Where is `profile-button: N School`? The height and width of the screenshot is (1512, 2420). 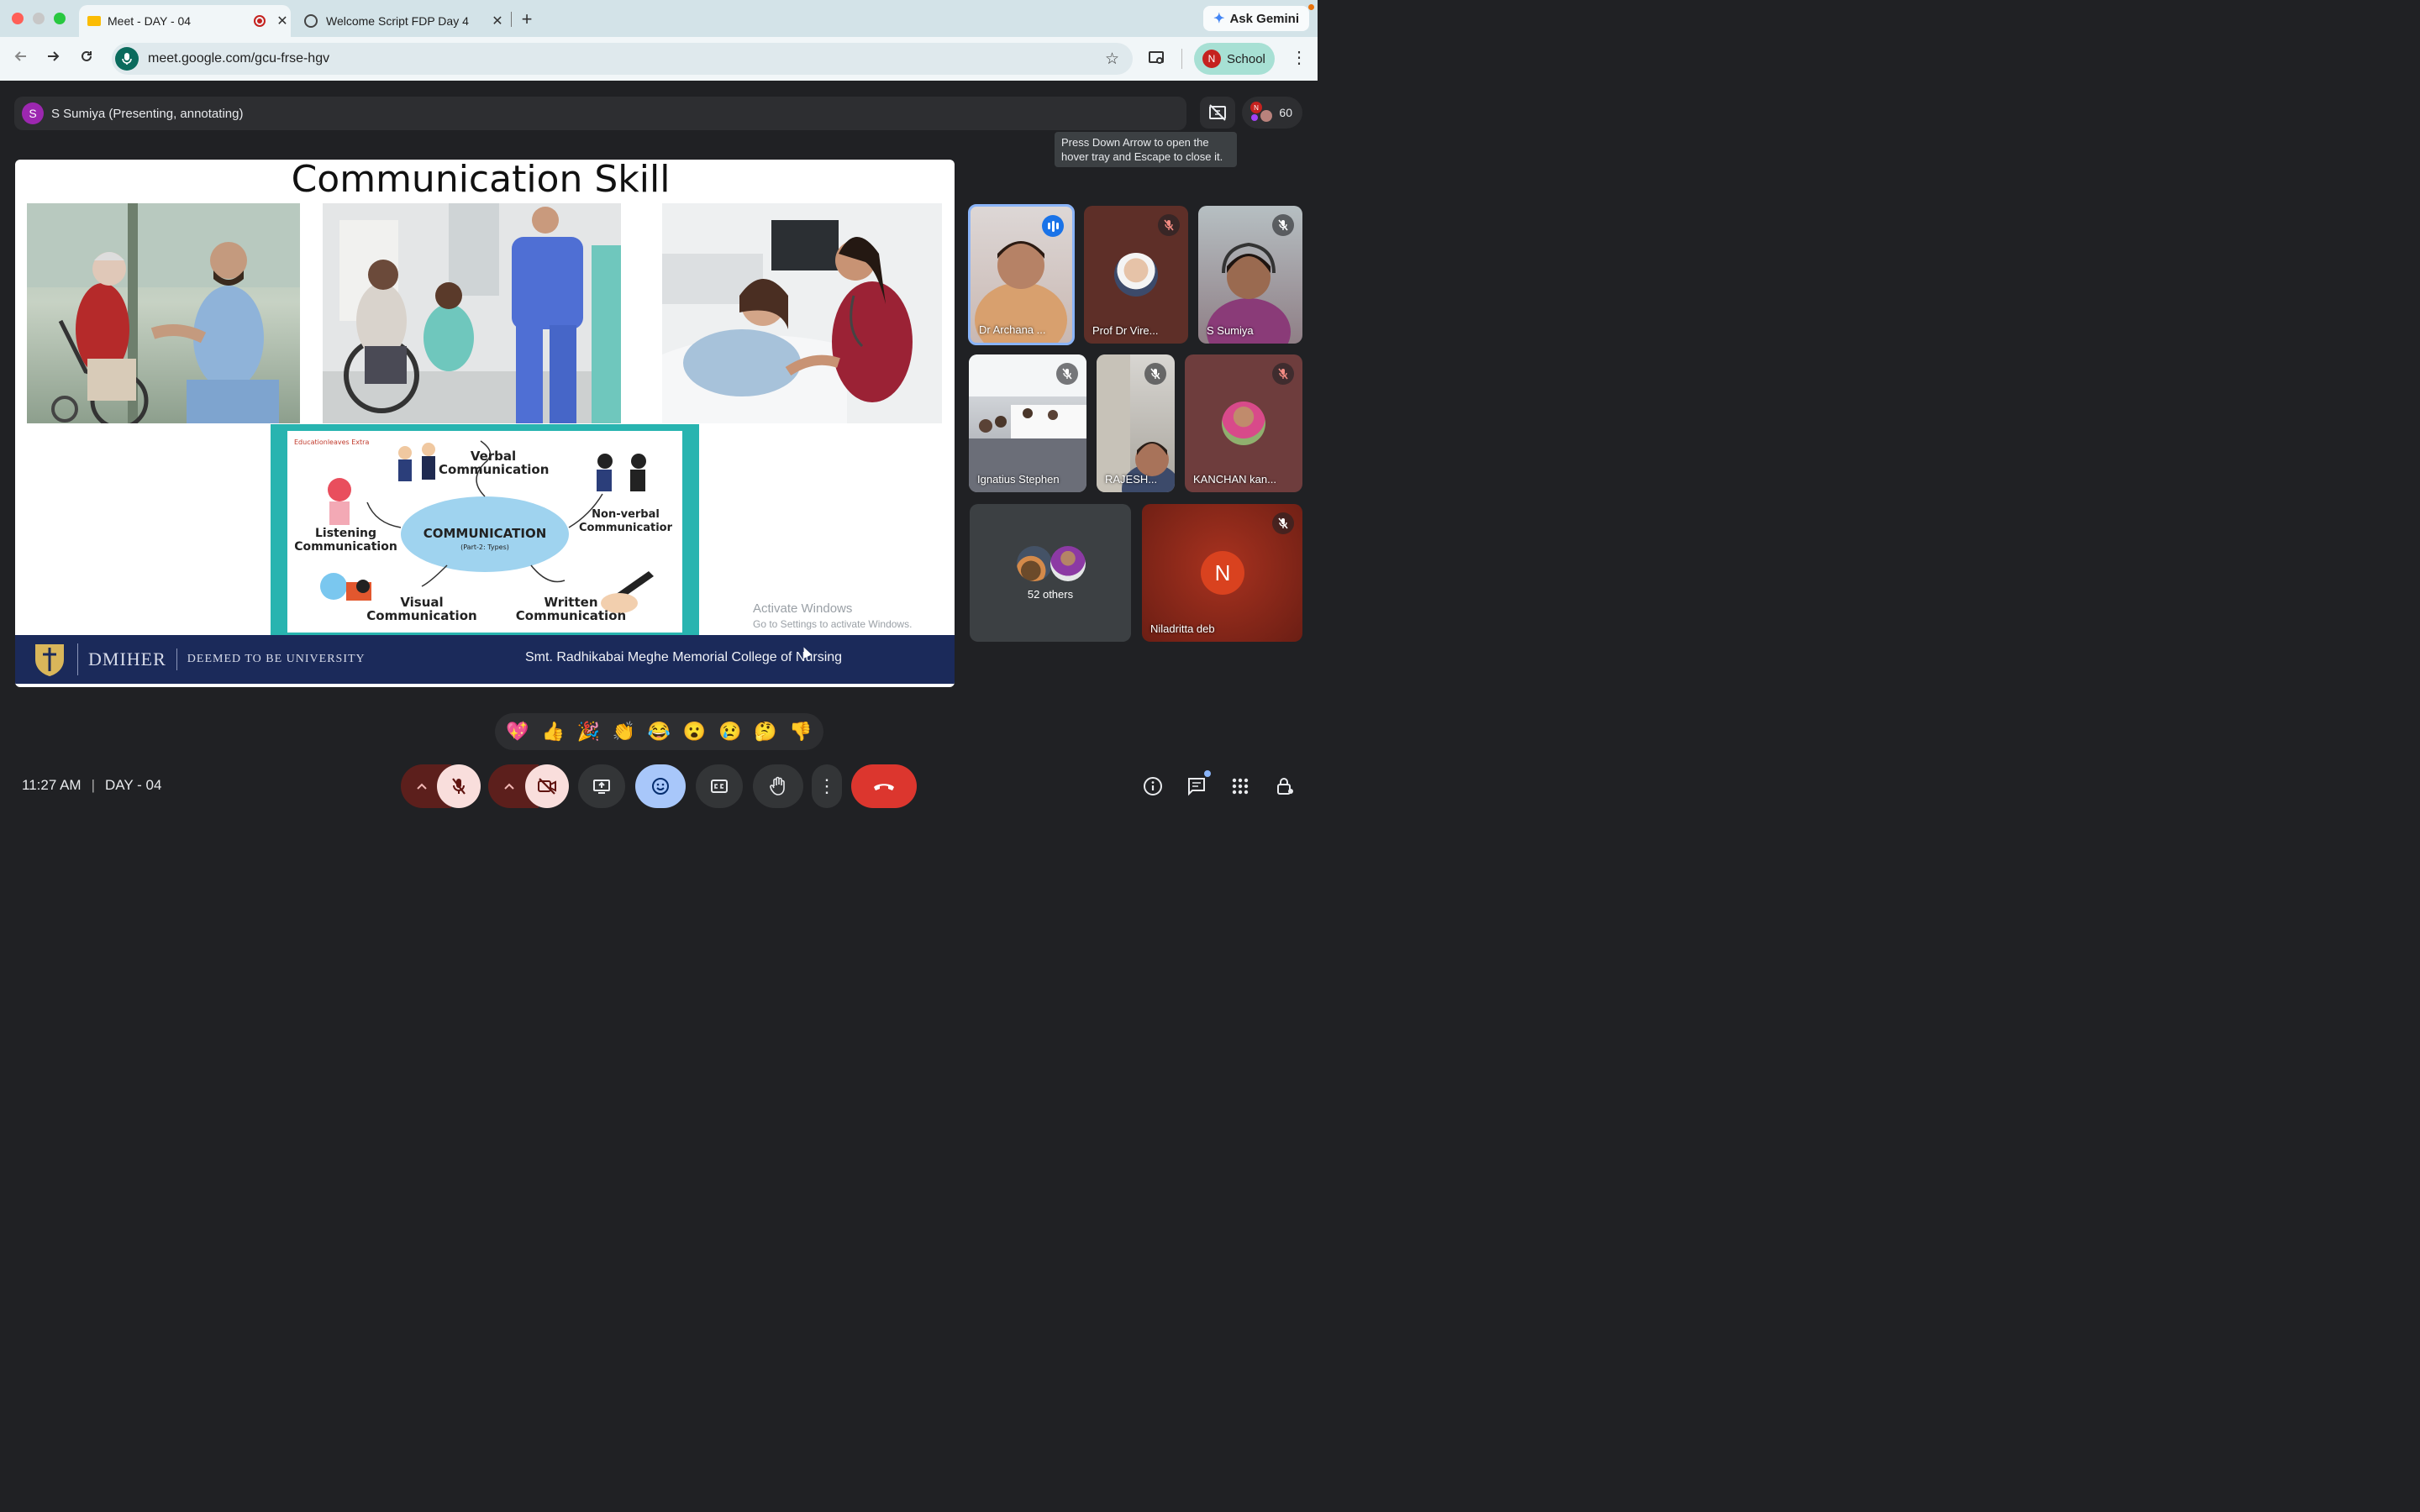 profile-button: N School is located at coordinates (1234, 59).